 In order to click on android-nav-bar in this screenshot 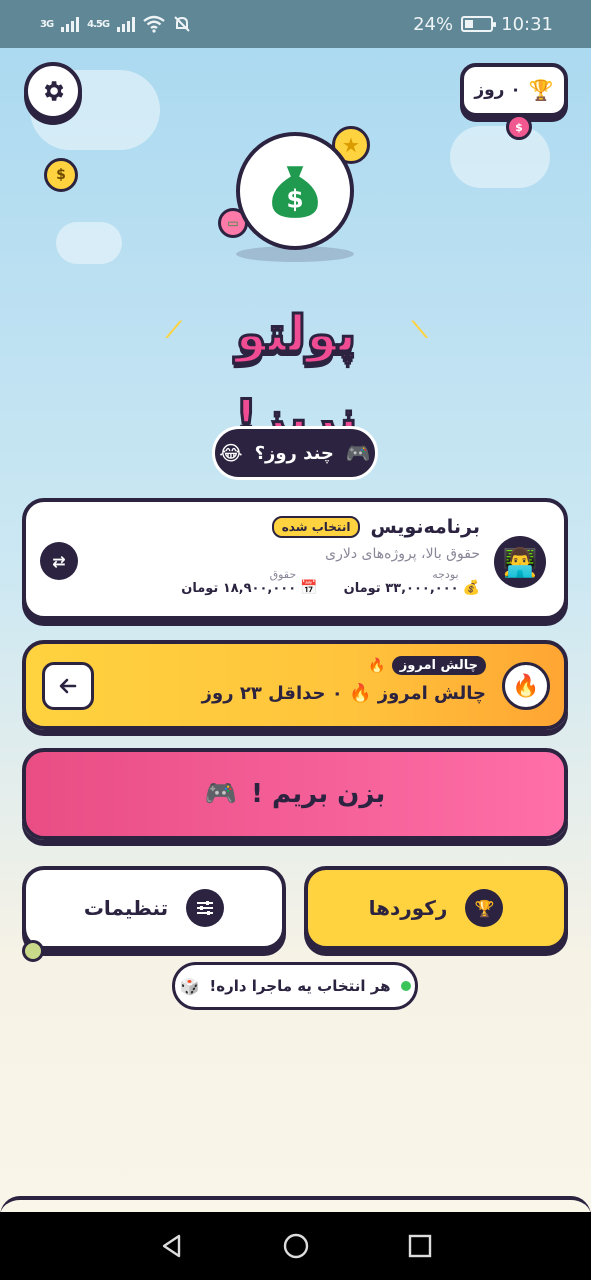, I will do `click(295, 1246)`.